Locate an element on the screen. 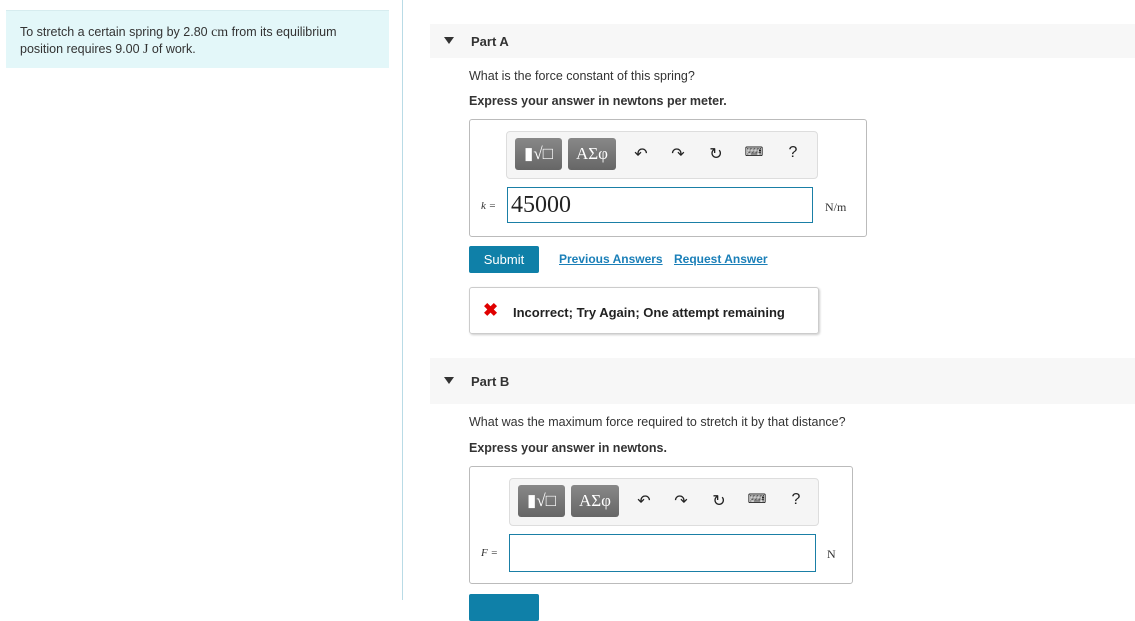 This screenshot has width=1135, height=621. submit-button-b is located at coordinates (504, 607).